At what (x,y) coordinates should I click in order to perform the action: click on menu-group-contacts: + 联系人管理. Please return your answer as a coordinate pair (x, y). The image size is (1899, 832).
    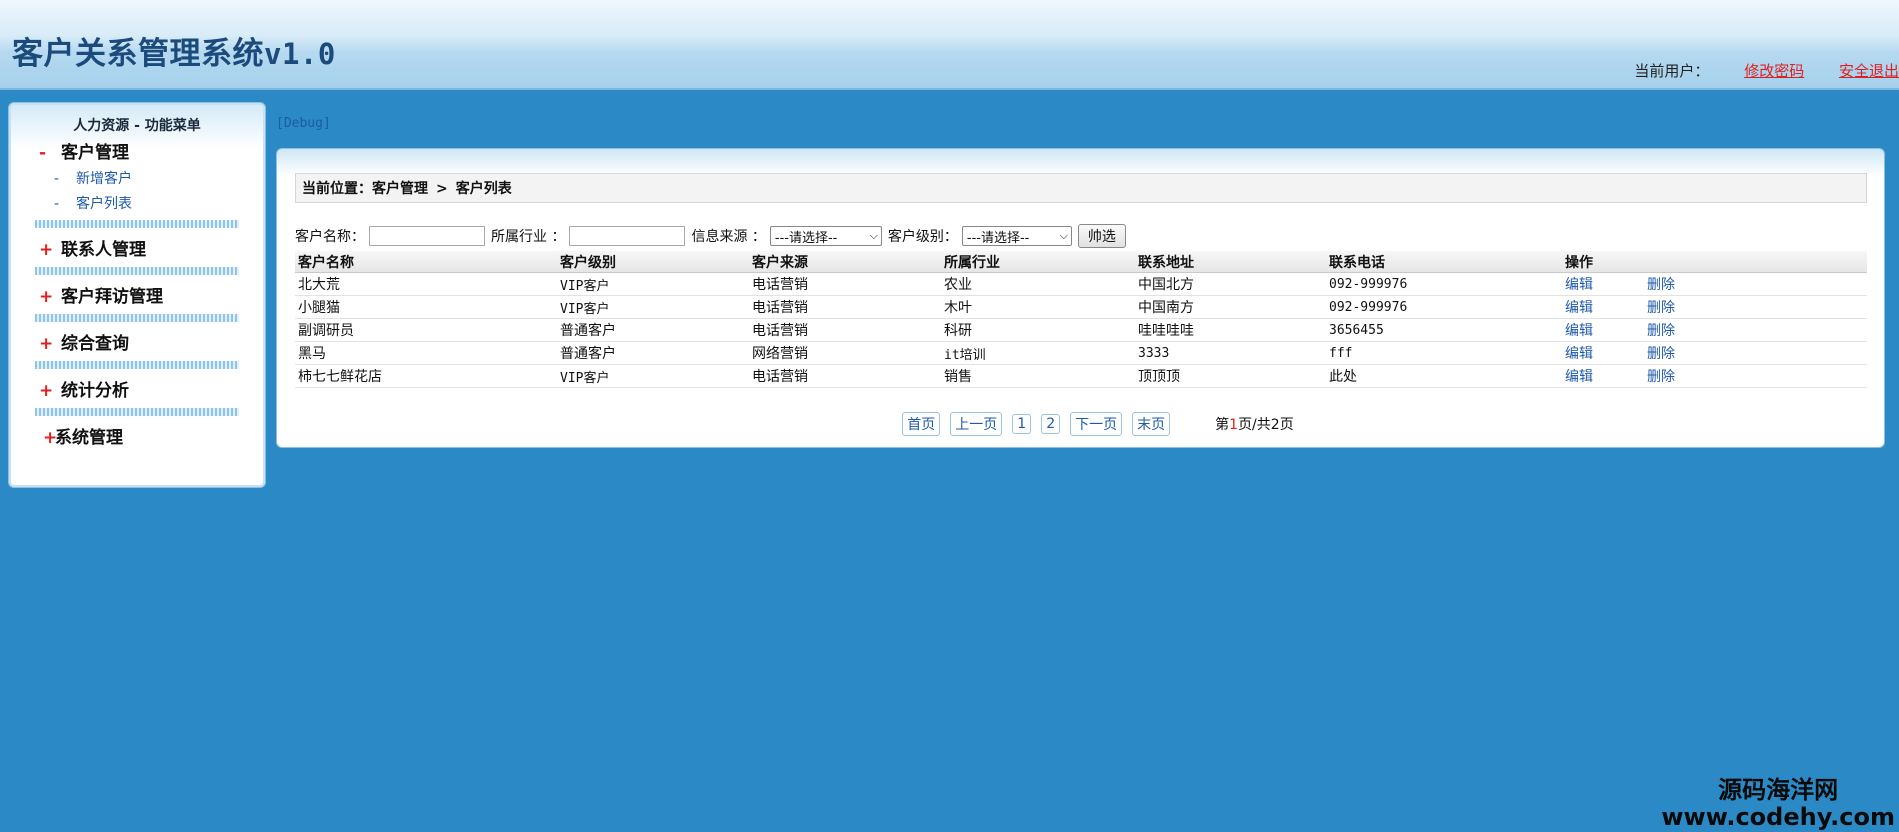
    Looking at the image, I should click on (137, 250).